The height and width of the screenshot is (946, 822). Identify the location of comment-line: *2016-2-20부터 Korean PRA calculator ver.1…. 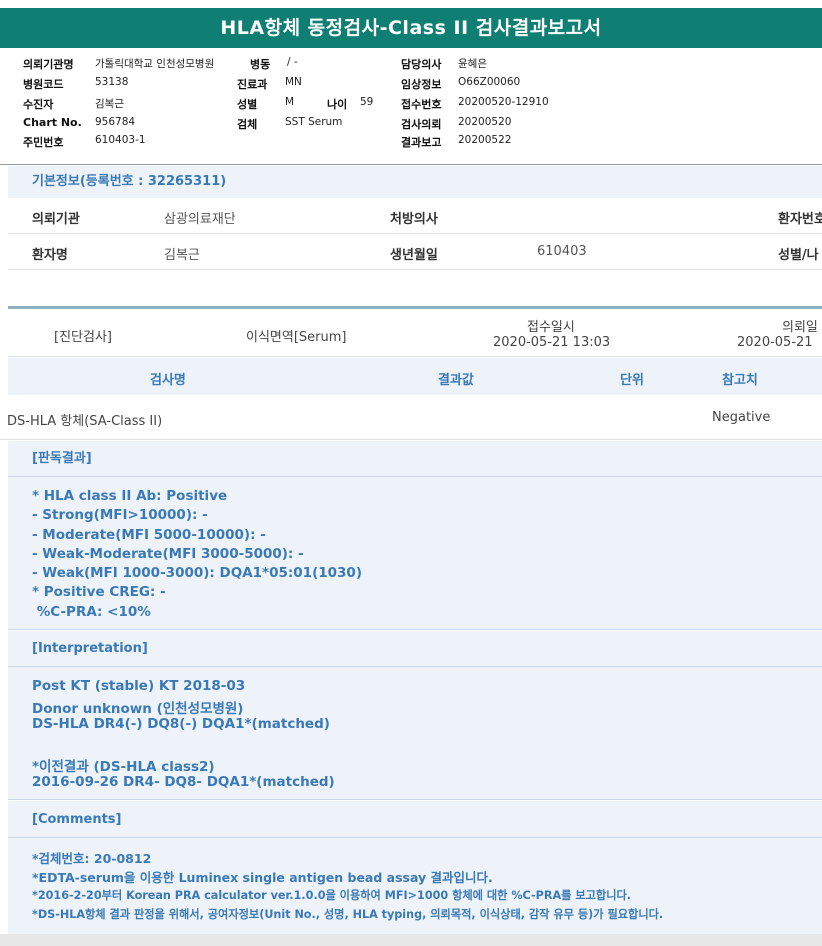
(332, 895).